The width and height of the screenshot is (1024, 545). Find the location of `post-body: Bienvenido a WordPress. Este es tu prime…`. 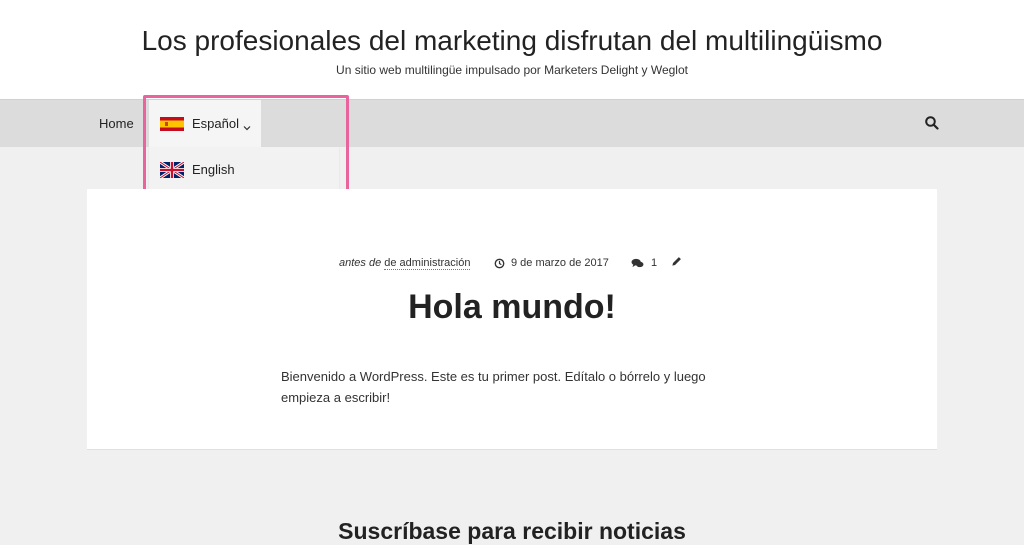

post-body: Bienvenido a WordPress. Este es tu prime… is located at coordinates (493, 387).